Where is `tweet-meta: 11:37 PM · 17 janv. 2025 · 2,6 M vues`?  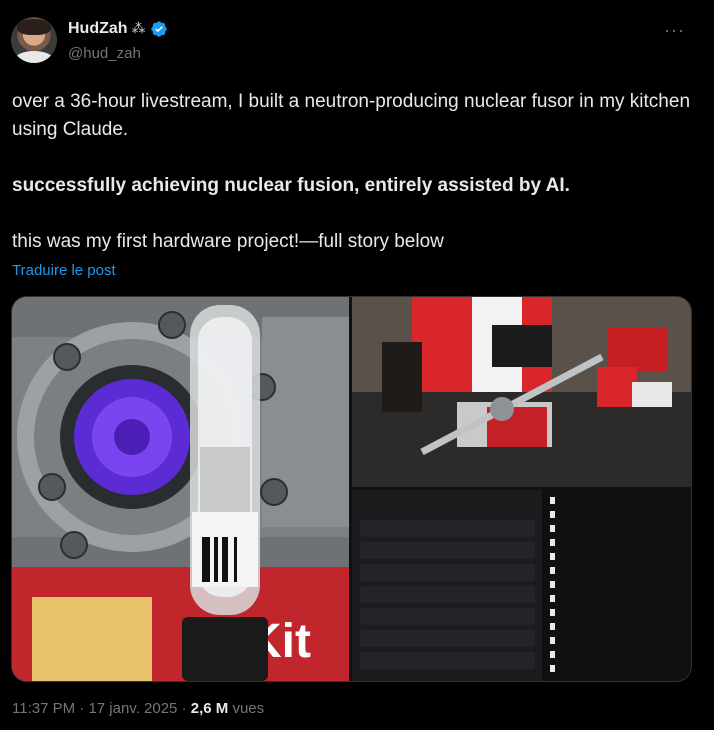
tweet-meta: 11:37 PM · 17 janv. 2025 · 2,6 M vues is located at coordinates (138, 708).